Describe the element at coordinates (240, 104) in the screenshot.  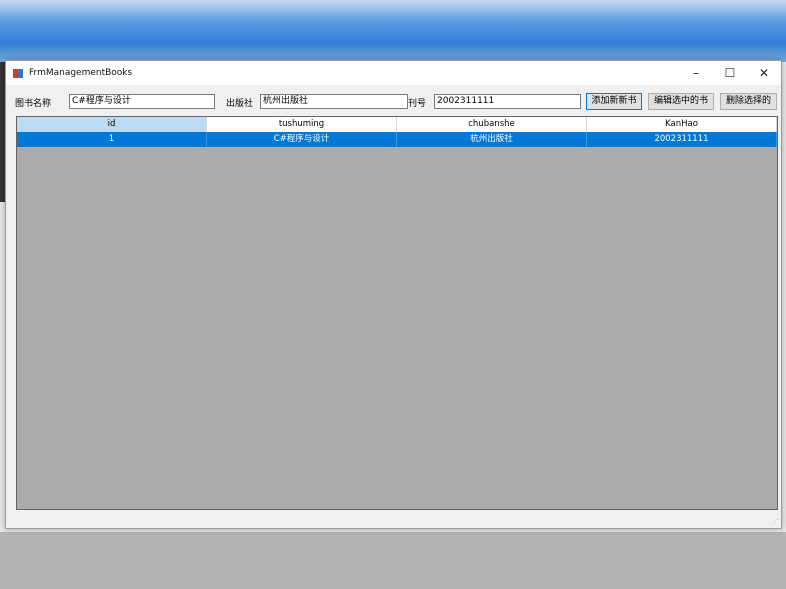
I see `publisher-label: 出版社` at that location.